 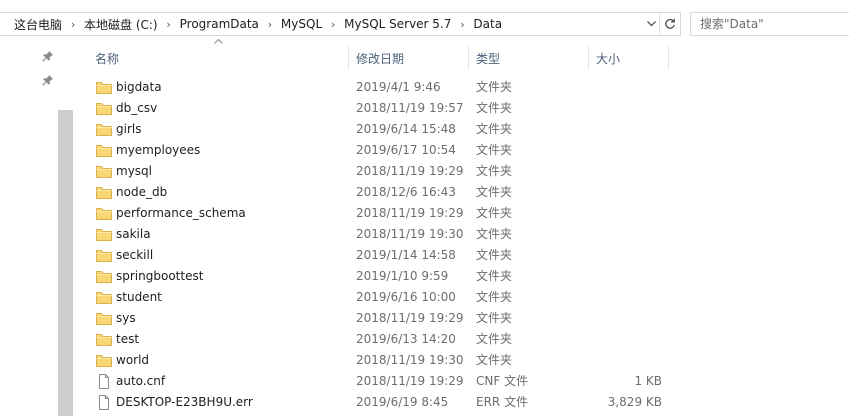 What do you see at coordinates (502, 381) in the screenshot?
I see `file-type: CNF 文件` at bounding box center [502, 381].